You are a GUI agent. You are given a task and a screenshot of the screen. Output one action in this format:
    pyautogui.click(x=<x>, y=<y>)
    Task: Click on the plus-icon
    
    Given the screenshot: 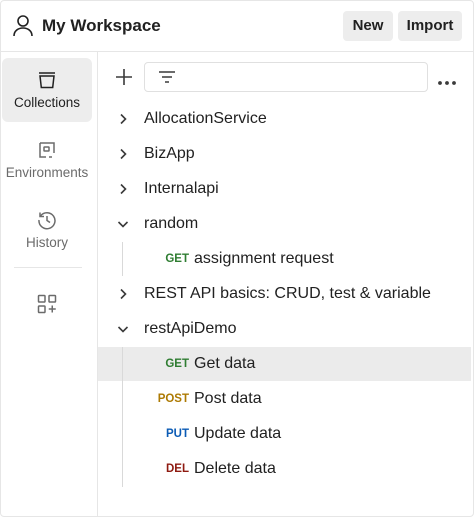 What is the action you would take?
    pyautogui.click(x=124, y=77)
    